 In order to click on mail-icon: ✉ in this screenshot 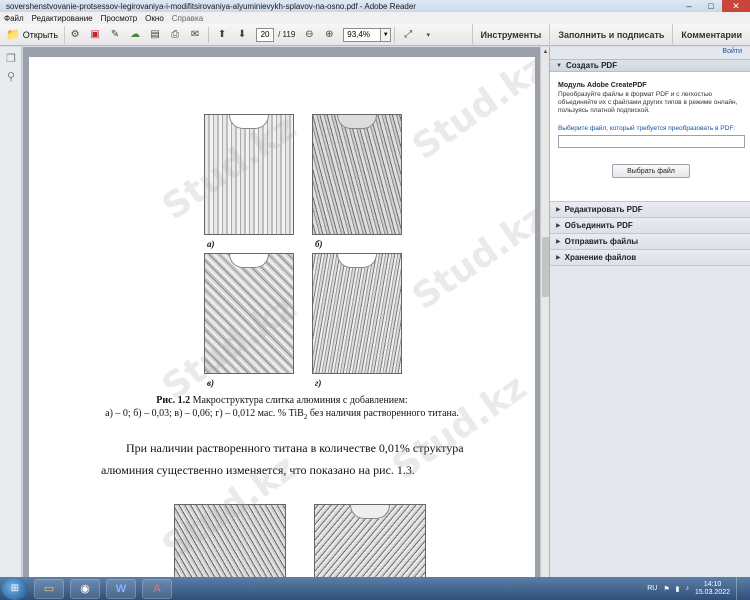, I will do `click(195, 35)`.